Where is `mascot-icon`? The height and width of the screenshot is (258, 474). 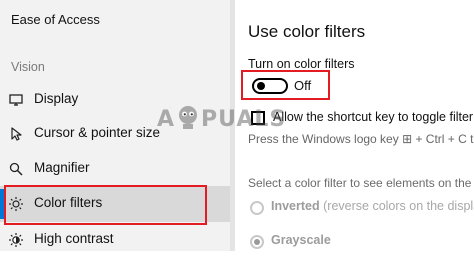
mascot-icon is located at coordinates (188, 120).